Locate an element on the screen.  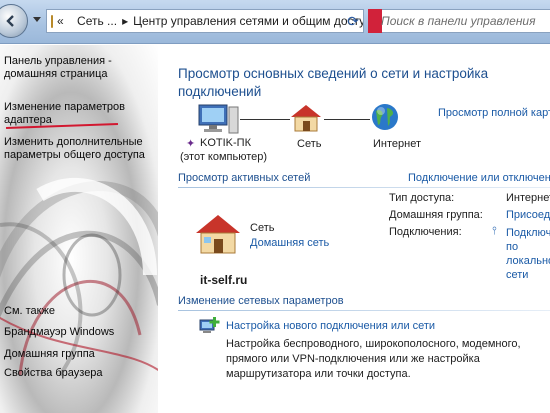
full-map-link: Просмотр полной карты is located at coordinates (494, 113).